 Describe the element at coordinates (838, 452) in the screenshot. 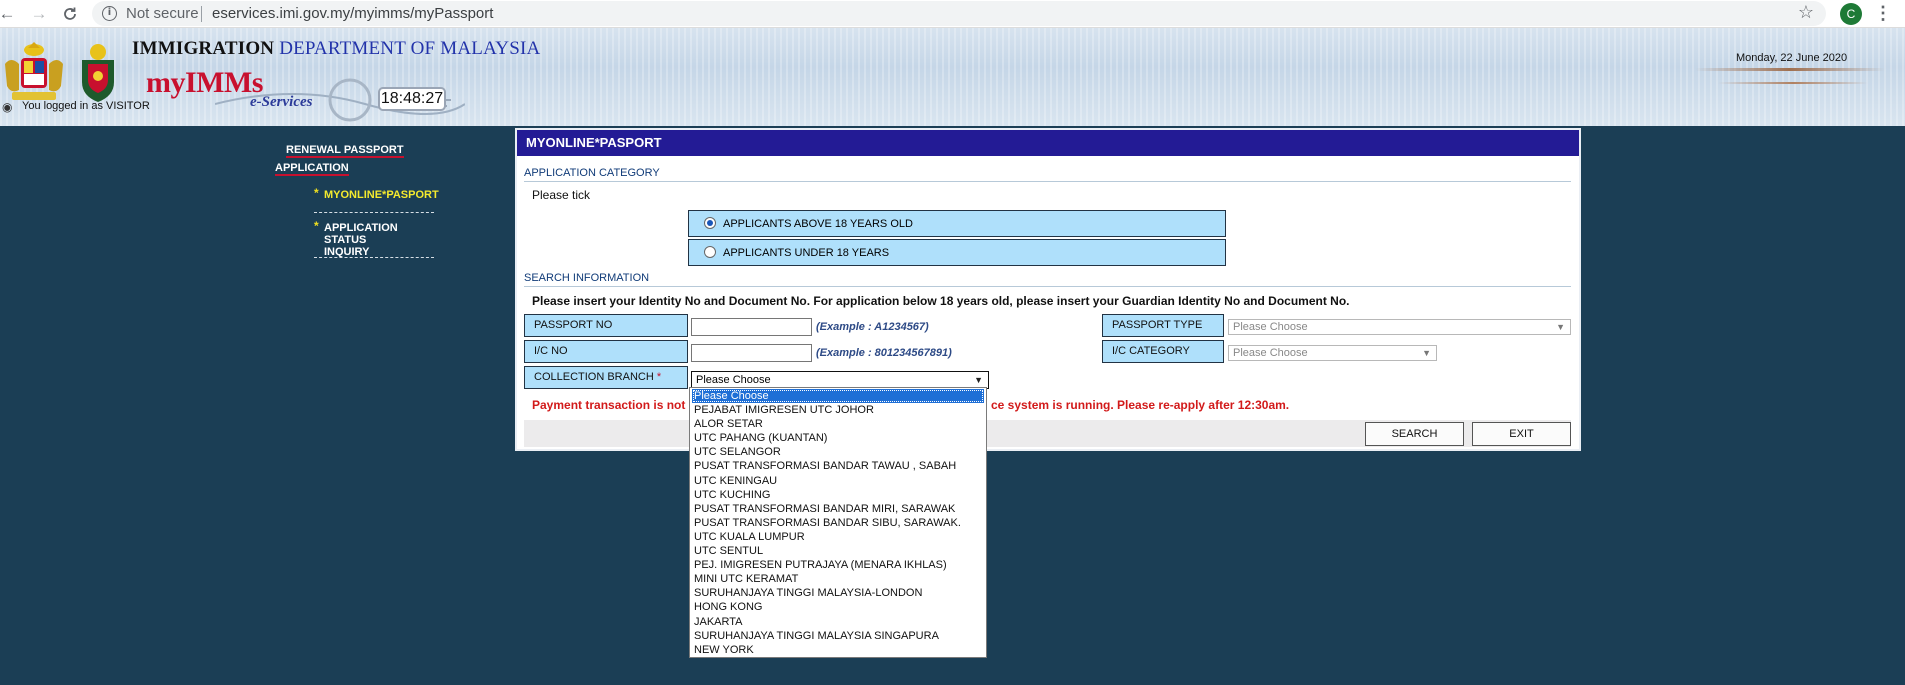

I see `dropdown-option: UTC SELANGOR` at that location.